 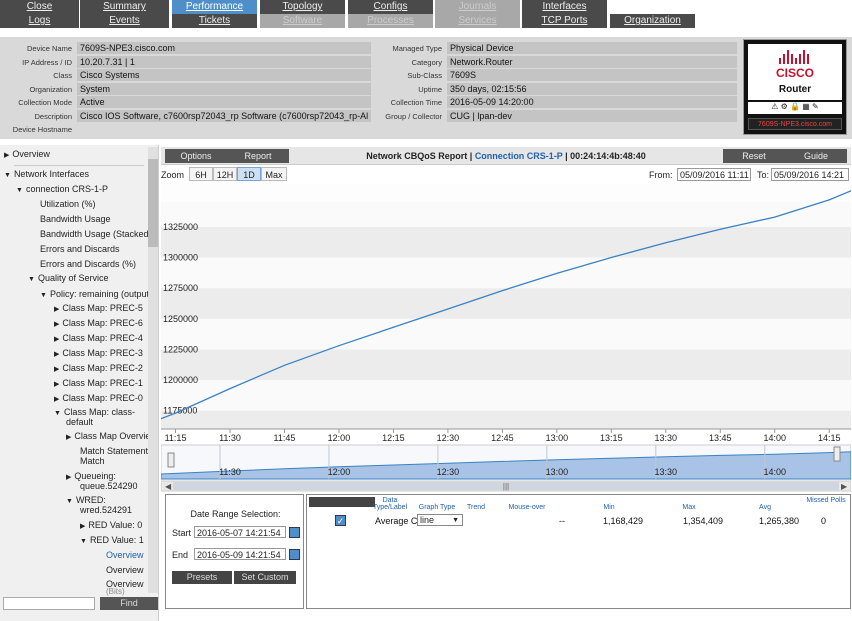 I want to click on presets-button: Presets, so click(x=202, y=577).